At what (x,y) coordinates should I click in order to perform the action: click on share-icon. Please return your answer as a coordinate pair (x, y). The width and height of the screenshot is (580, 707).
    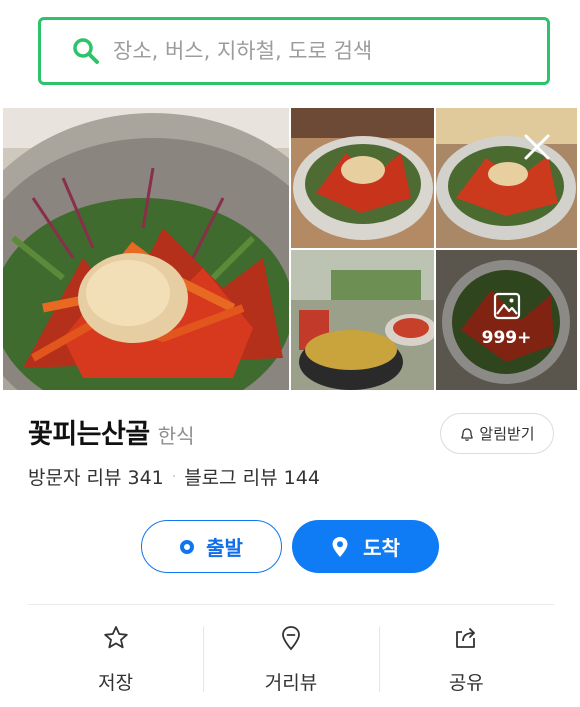
    Looking at the image, I should click on (466, 640).